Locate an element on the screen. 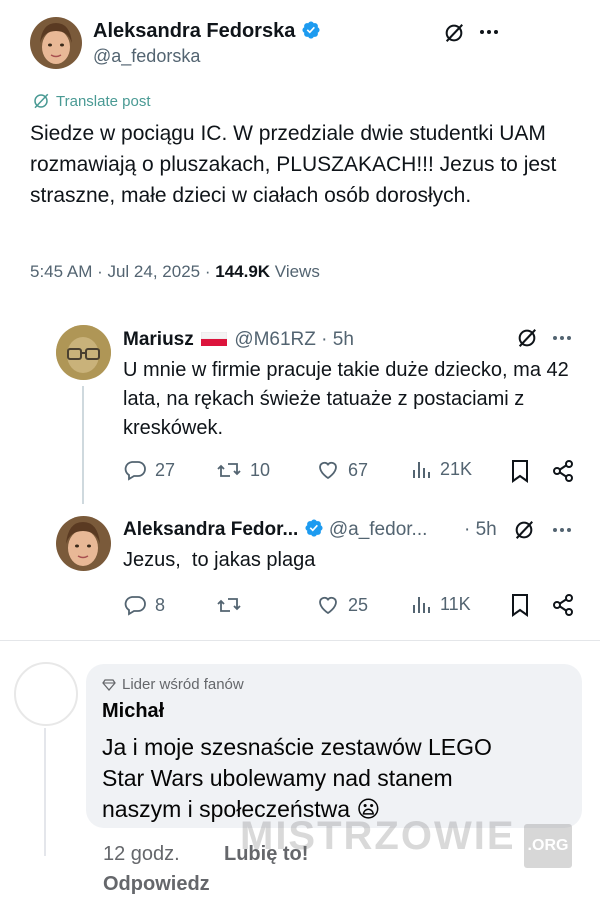  likes-count: 25 is located at coordinates (358, 604).